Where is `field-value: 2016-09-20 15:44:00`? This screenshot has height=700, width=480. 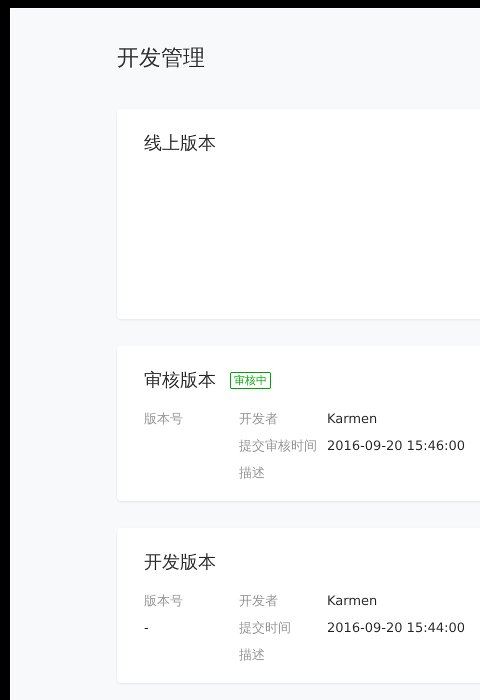 field-value: 2016-09-20 15:44:00 is located at coordinates (396, 628).